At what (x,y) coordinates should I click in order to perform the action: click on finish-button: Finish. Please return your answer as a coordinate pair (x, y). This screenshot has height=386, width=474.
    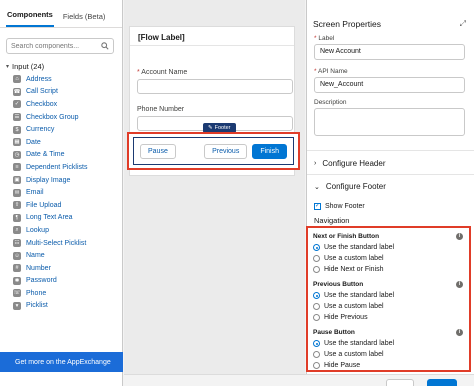
    Looking at the image, I should click on (269, 151).